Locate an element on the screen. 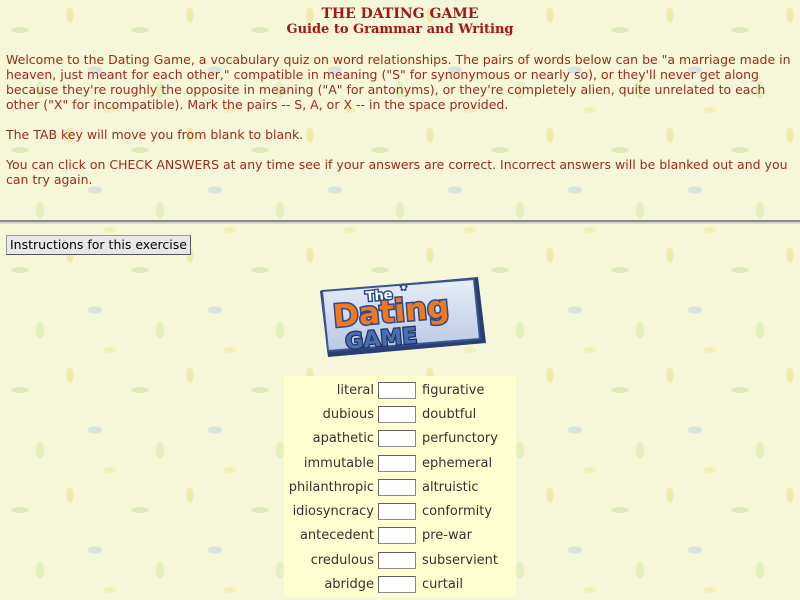  quiz-row: apathetic perfunctory is located at coordinates (400, 439).